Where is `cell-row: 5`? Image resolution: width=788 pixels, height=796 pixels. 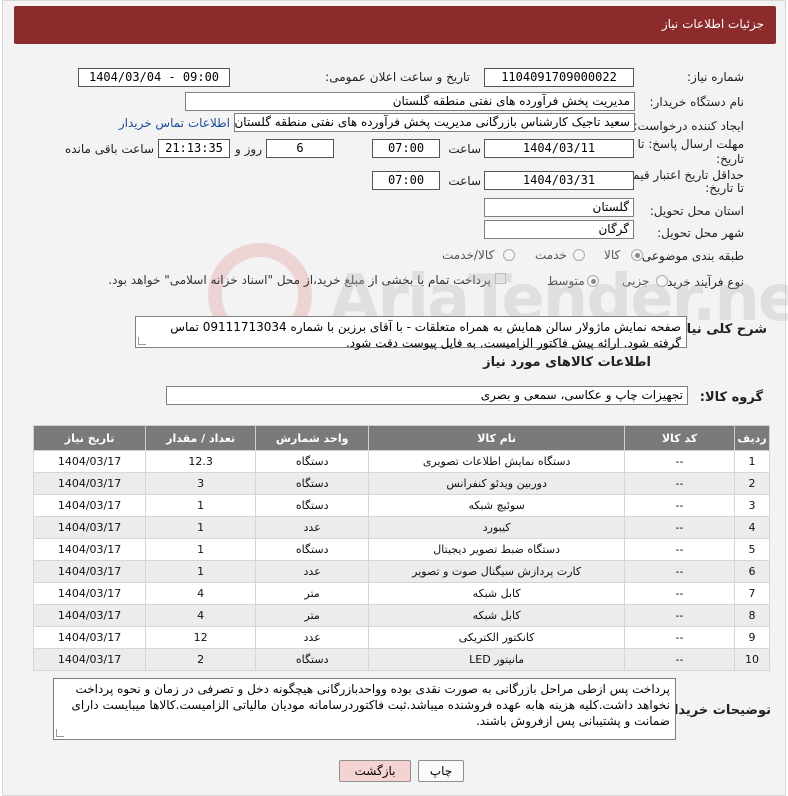 cell-row: 5 is located at coordinates (752, 549).